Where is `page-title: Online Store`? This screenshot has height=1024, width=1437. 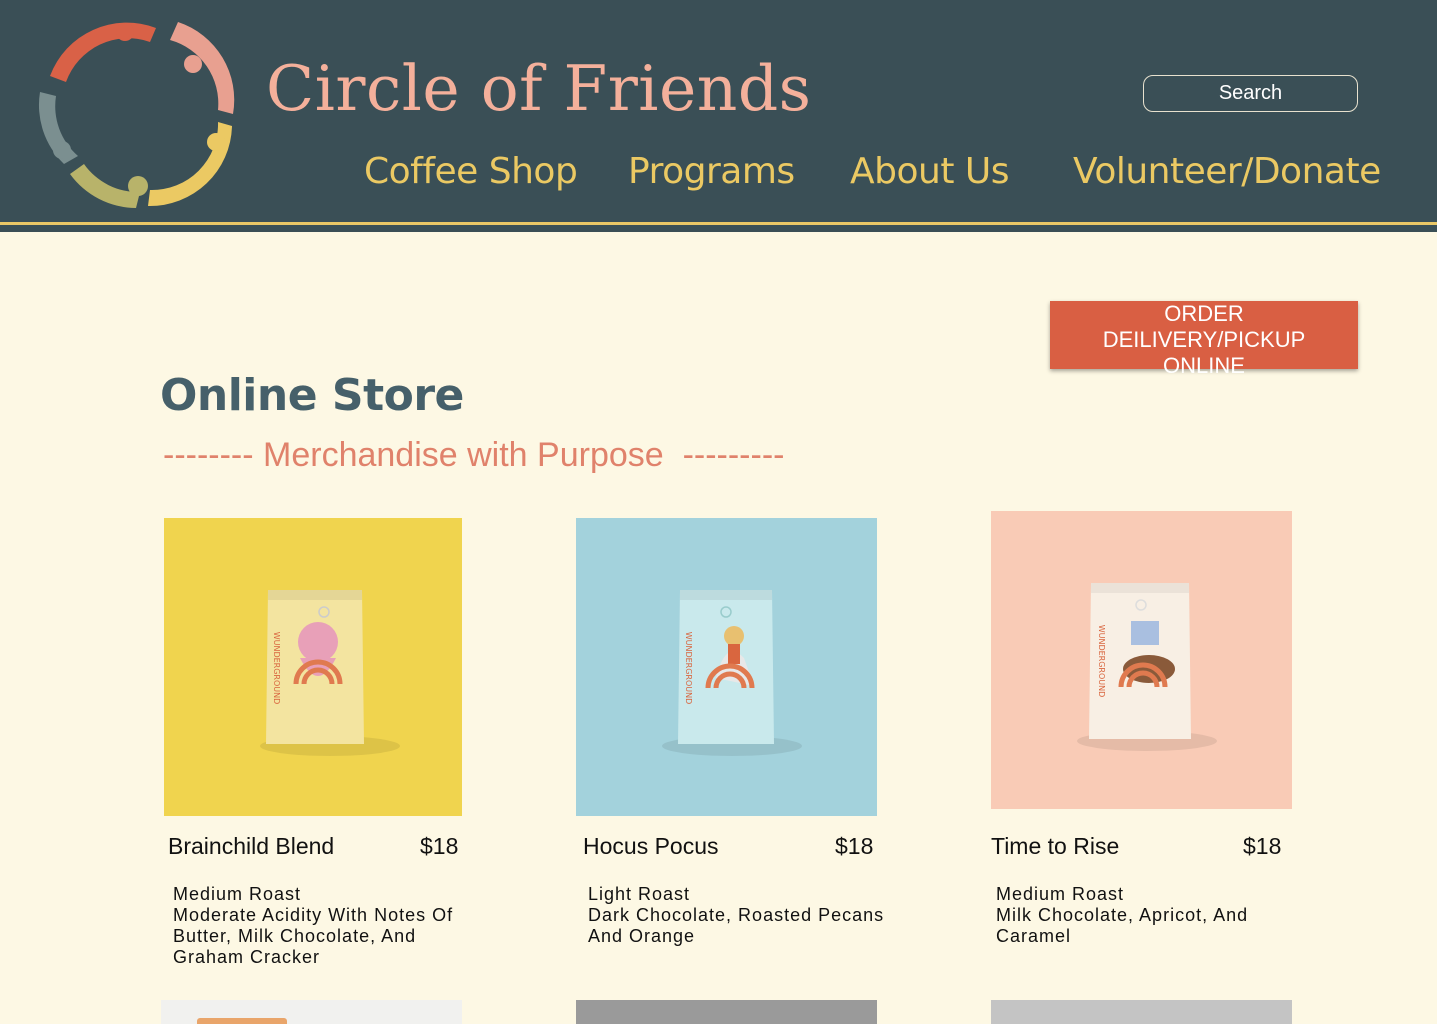
page-title: Online Store is located at coordinates (312, 395).